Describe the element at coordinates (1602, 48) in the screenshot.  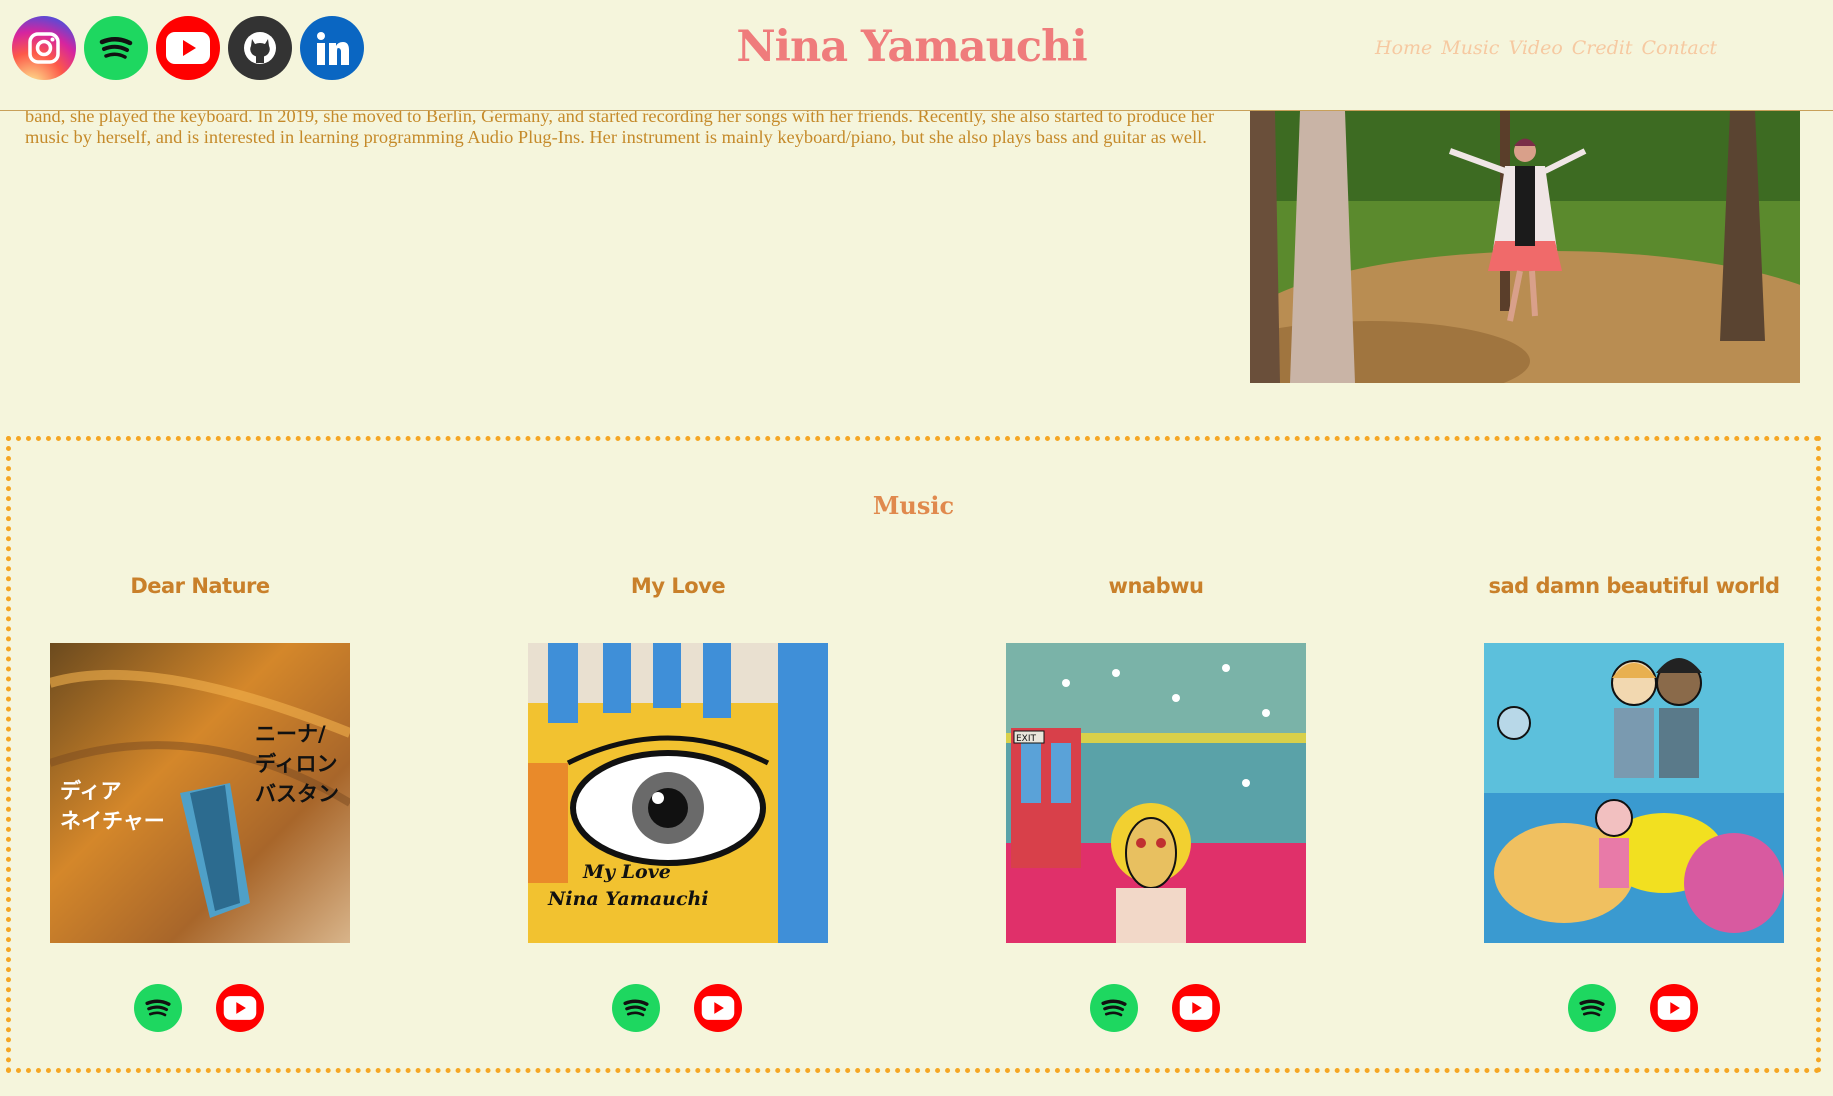
I see `nav-credit: Credit` at that location.